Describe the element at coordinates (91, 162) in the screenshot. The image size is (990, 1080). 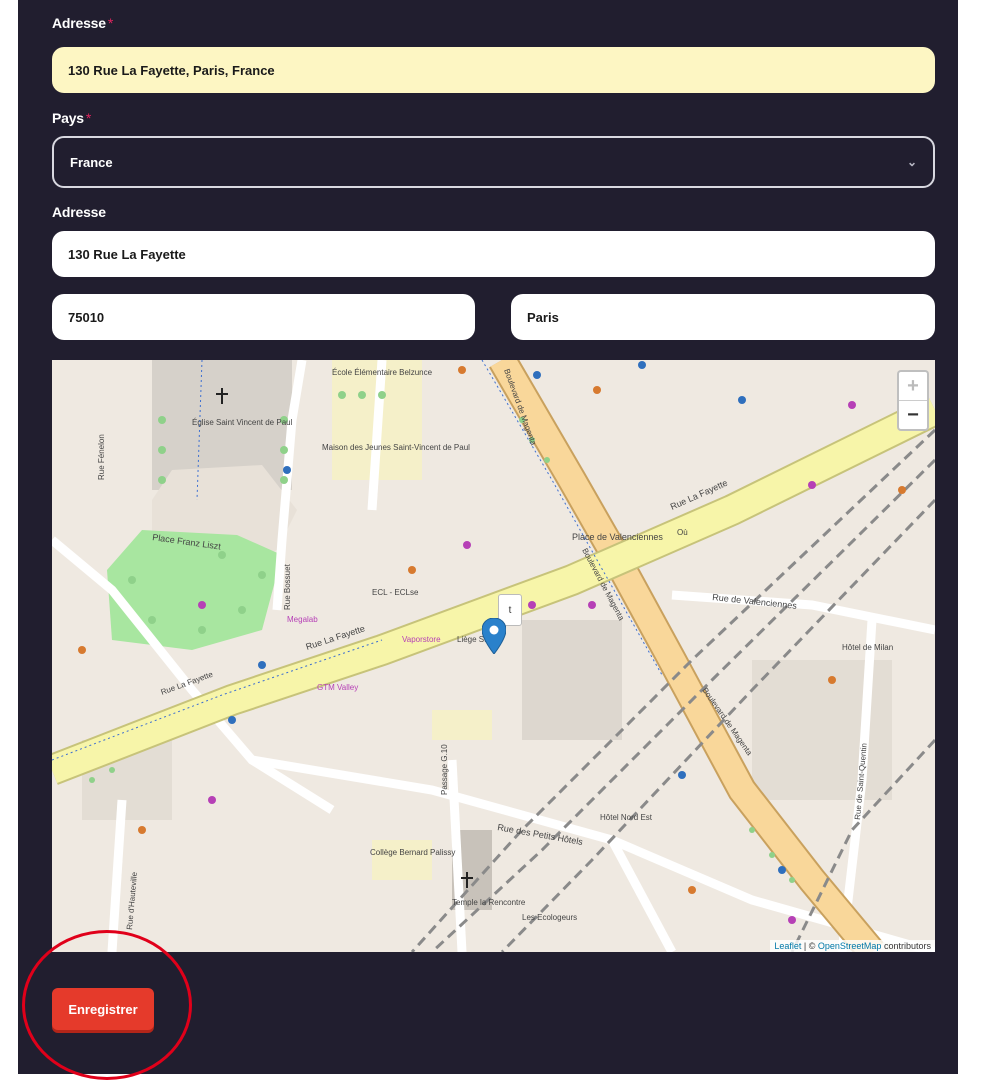
I see `country-select-value: France` at that location.